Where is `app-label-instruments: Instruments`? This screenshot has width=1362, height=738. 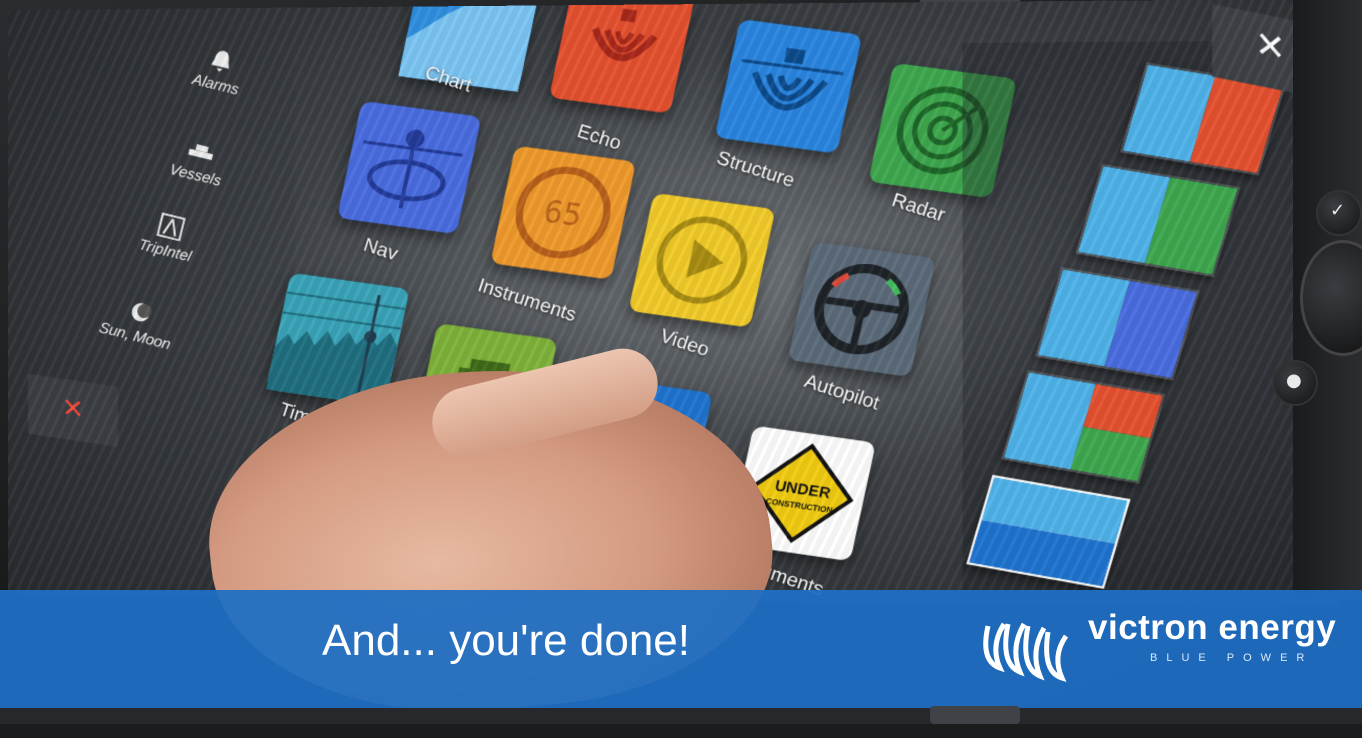 app-label-instruments: Instruments is located at coordinates (526, 300).